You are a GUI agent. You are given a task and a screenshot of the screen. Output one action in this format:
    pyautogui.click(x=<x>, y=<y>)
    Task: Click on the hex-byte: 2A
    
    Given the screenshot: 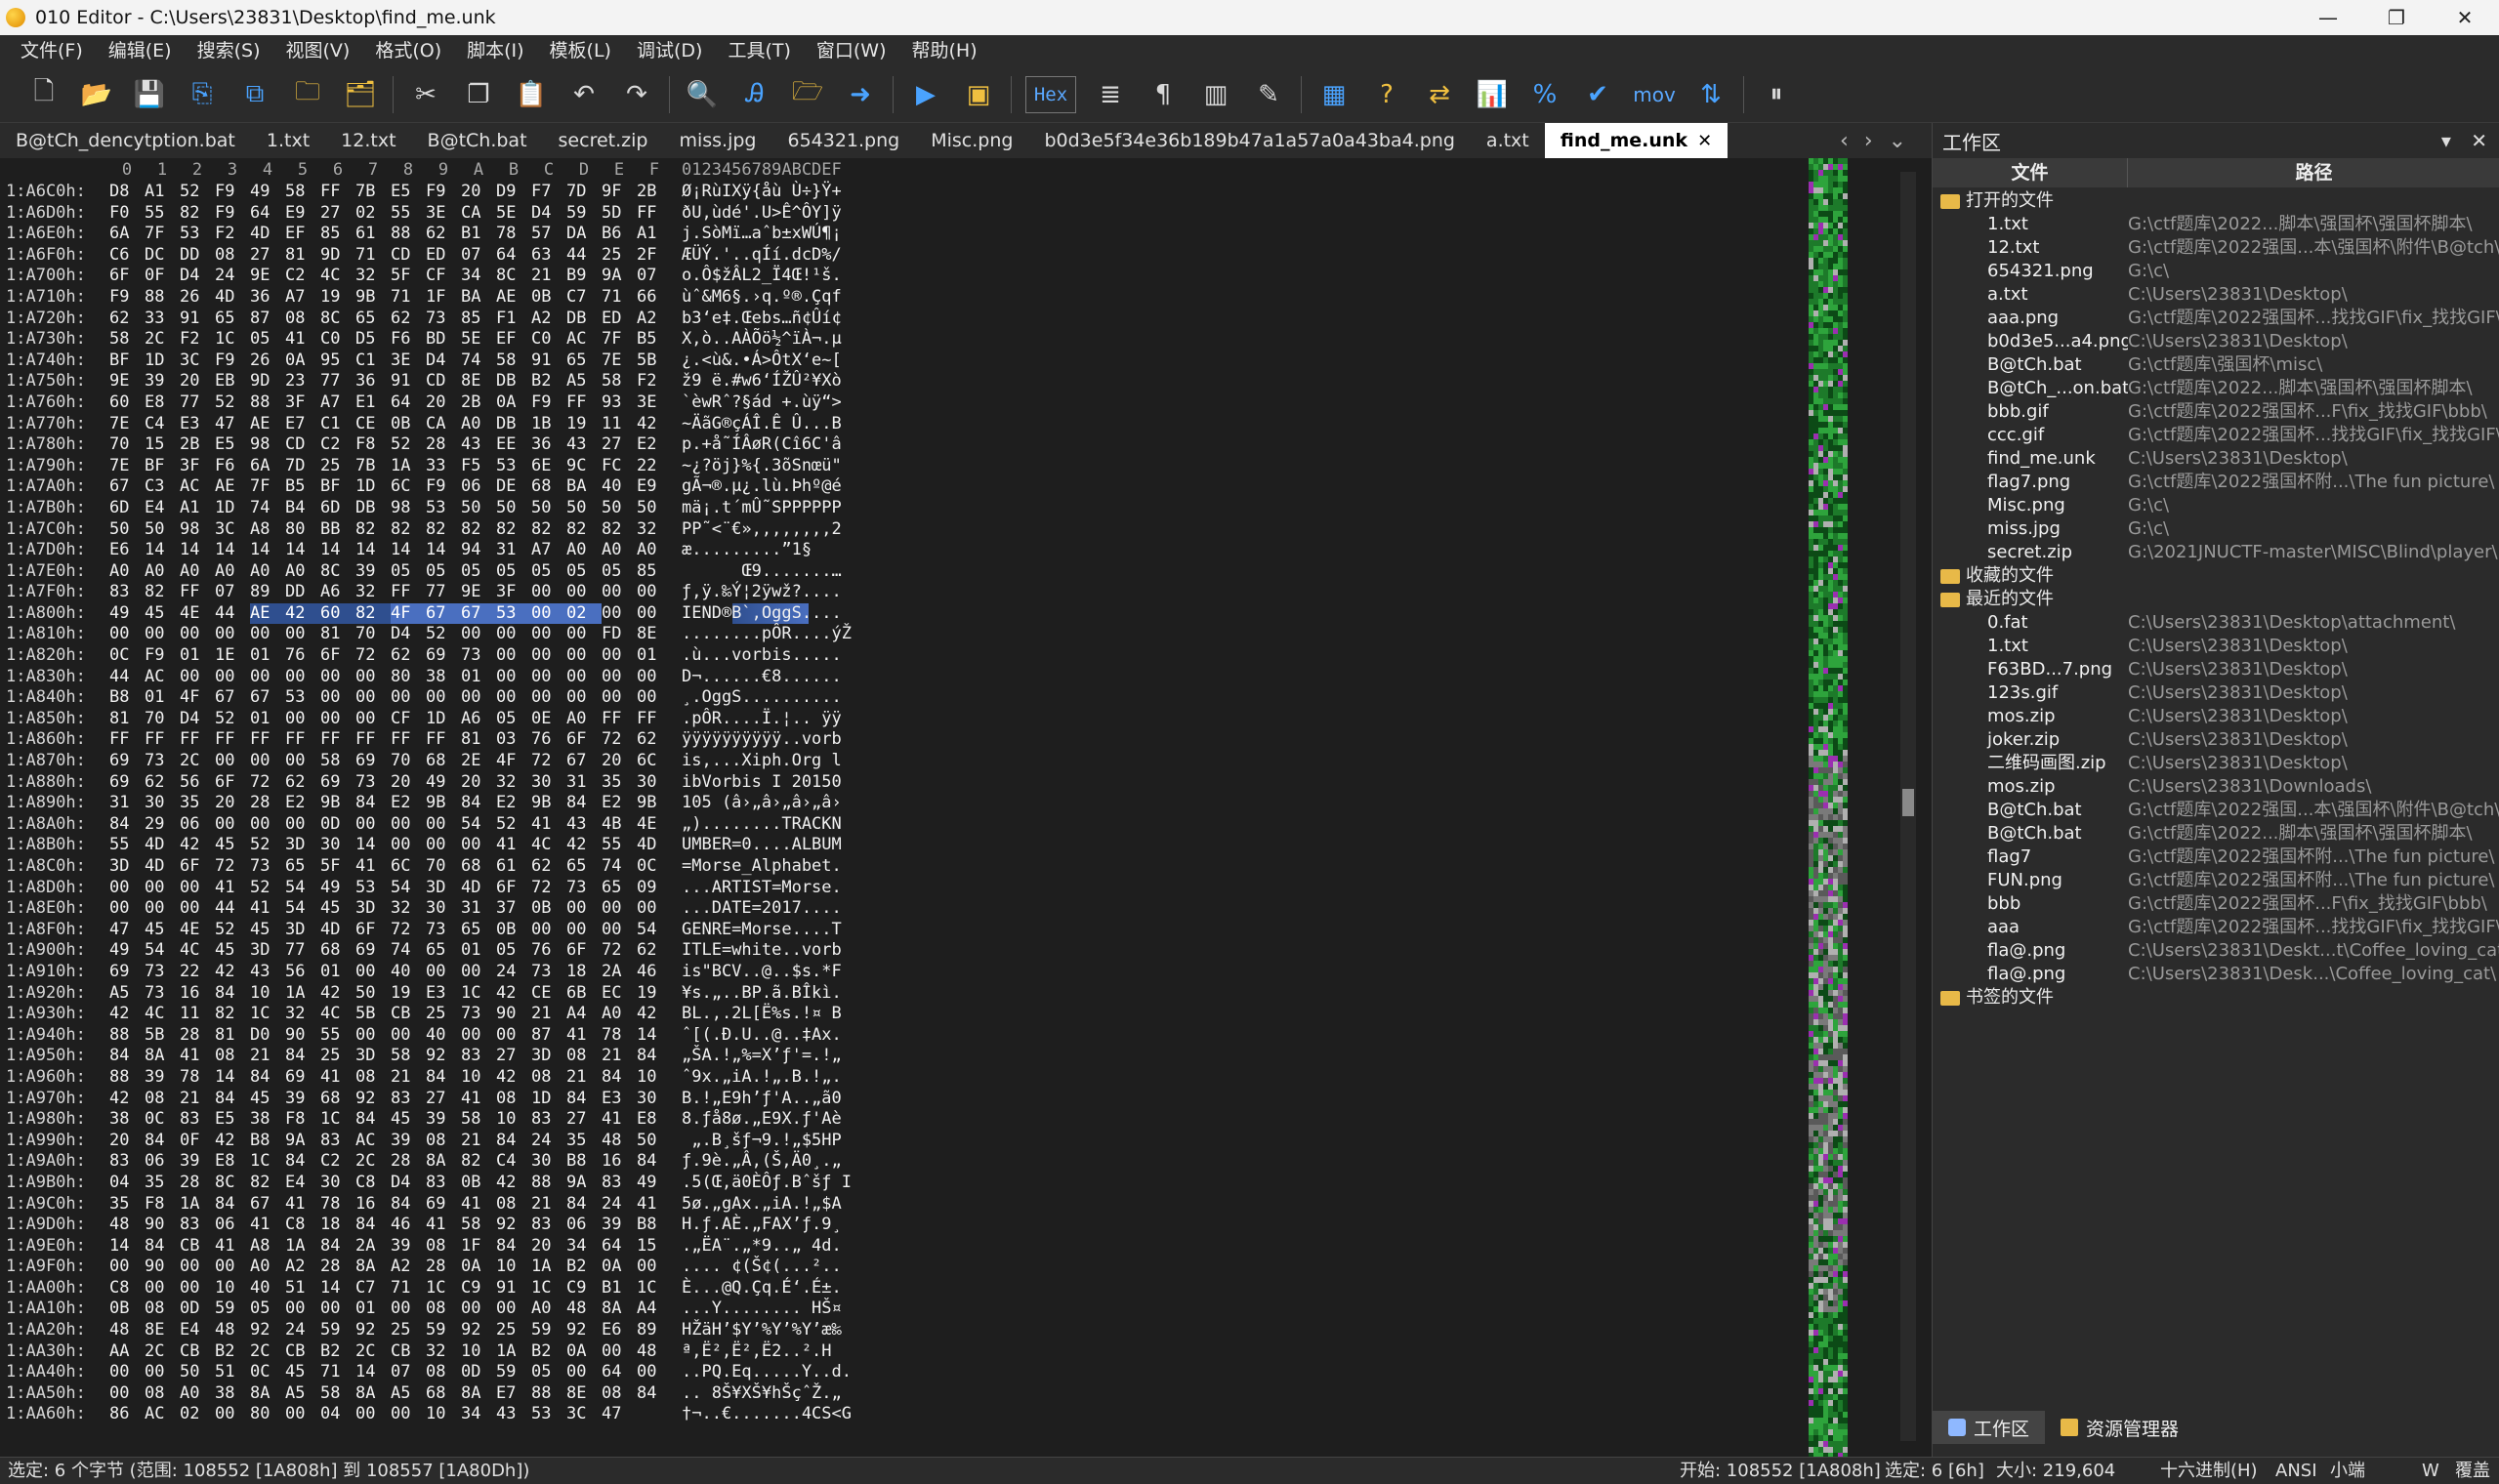 What is the action you would take?
    pyautogui.click(x=373, y=1247)
    